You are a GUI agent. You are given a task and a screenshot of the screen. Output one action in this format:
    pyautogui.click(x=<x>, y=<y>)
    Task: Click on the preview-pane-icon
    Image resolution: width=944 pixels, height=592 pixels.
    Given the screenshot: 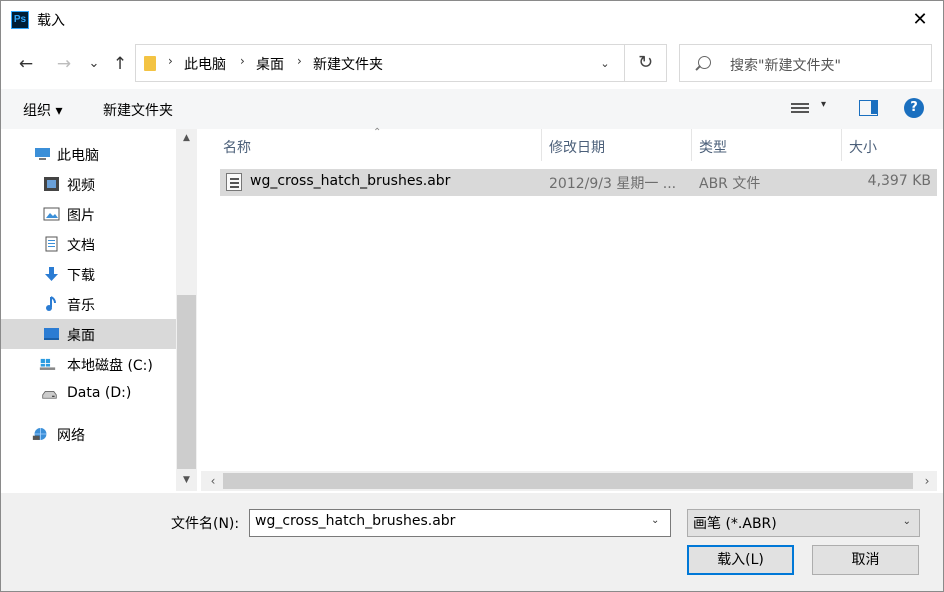 What is the action you would take?
    pyautogui.click(x=868, y=108)
    